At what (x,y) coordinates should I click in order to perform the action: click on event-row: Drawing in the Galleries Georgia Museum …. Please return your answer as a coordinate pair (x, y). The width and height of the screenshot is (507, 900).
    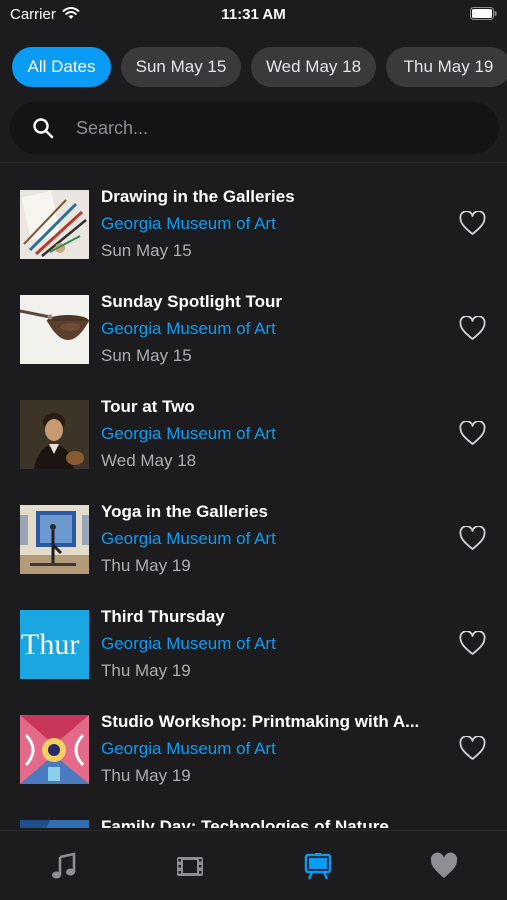
    Looking at the image, I should click on (253, 215).